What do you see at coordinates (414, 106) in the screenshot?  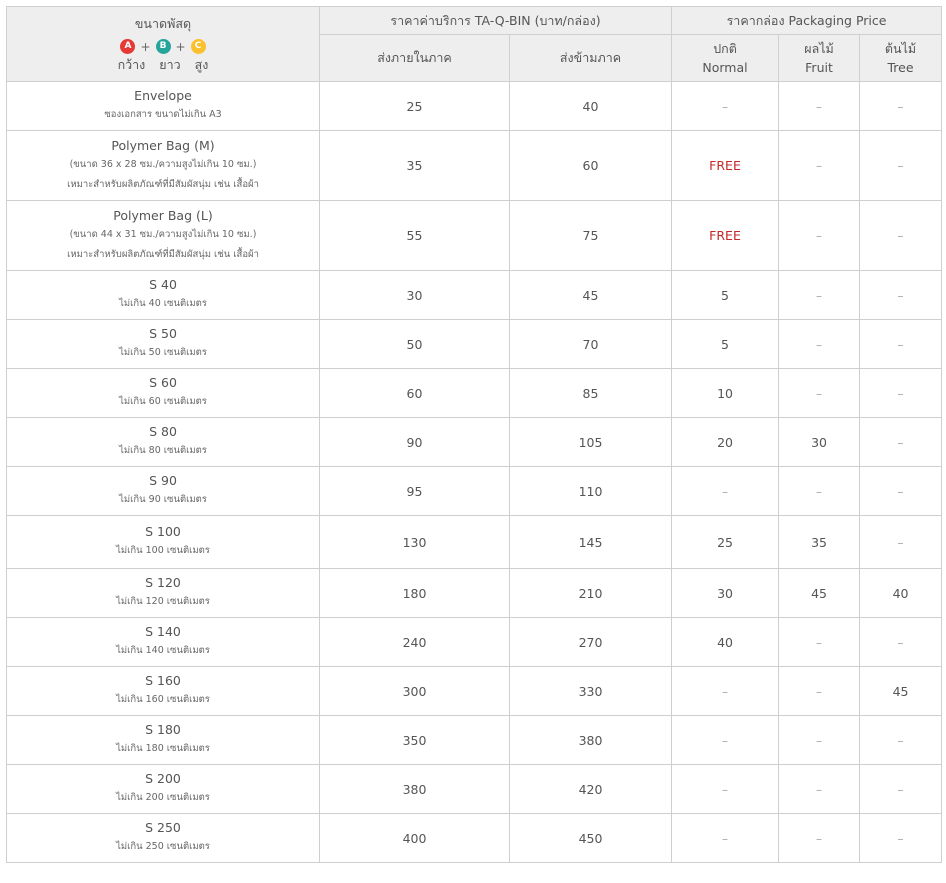 I see `domestic-price-cell: 25` at bounding box center [414, 106].